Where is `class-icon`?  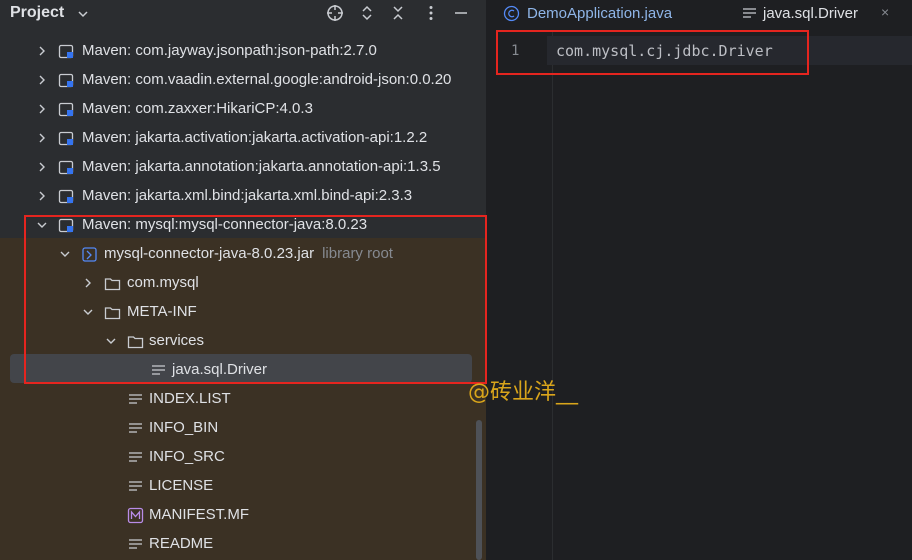 class-icon is located at coordinates (511, 13).